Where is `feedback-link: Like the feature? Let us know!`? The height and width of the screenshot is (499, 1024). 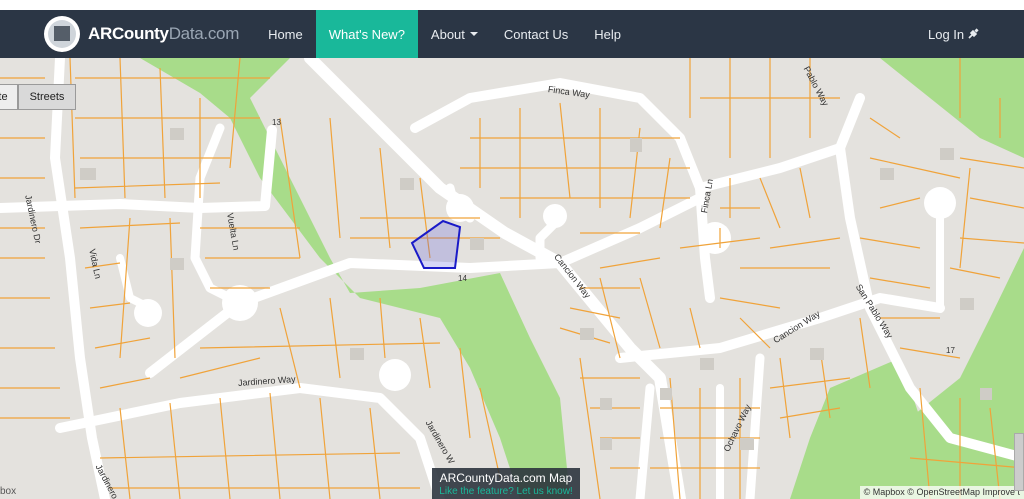 feedback-link: Like the feature? Let us know! is located at coordinates (506, 491).